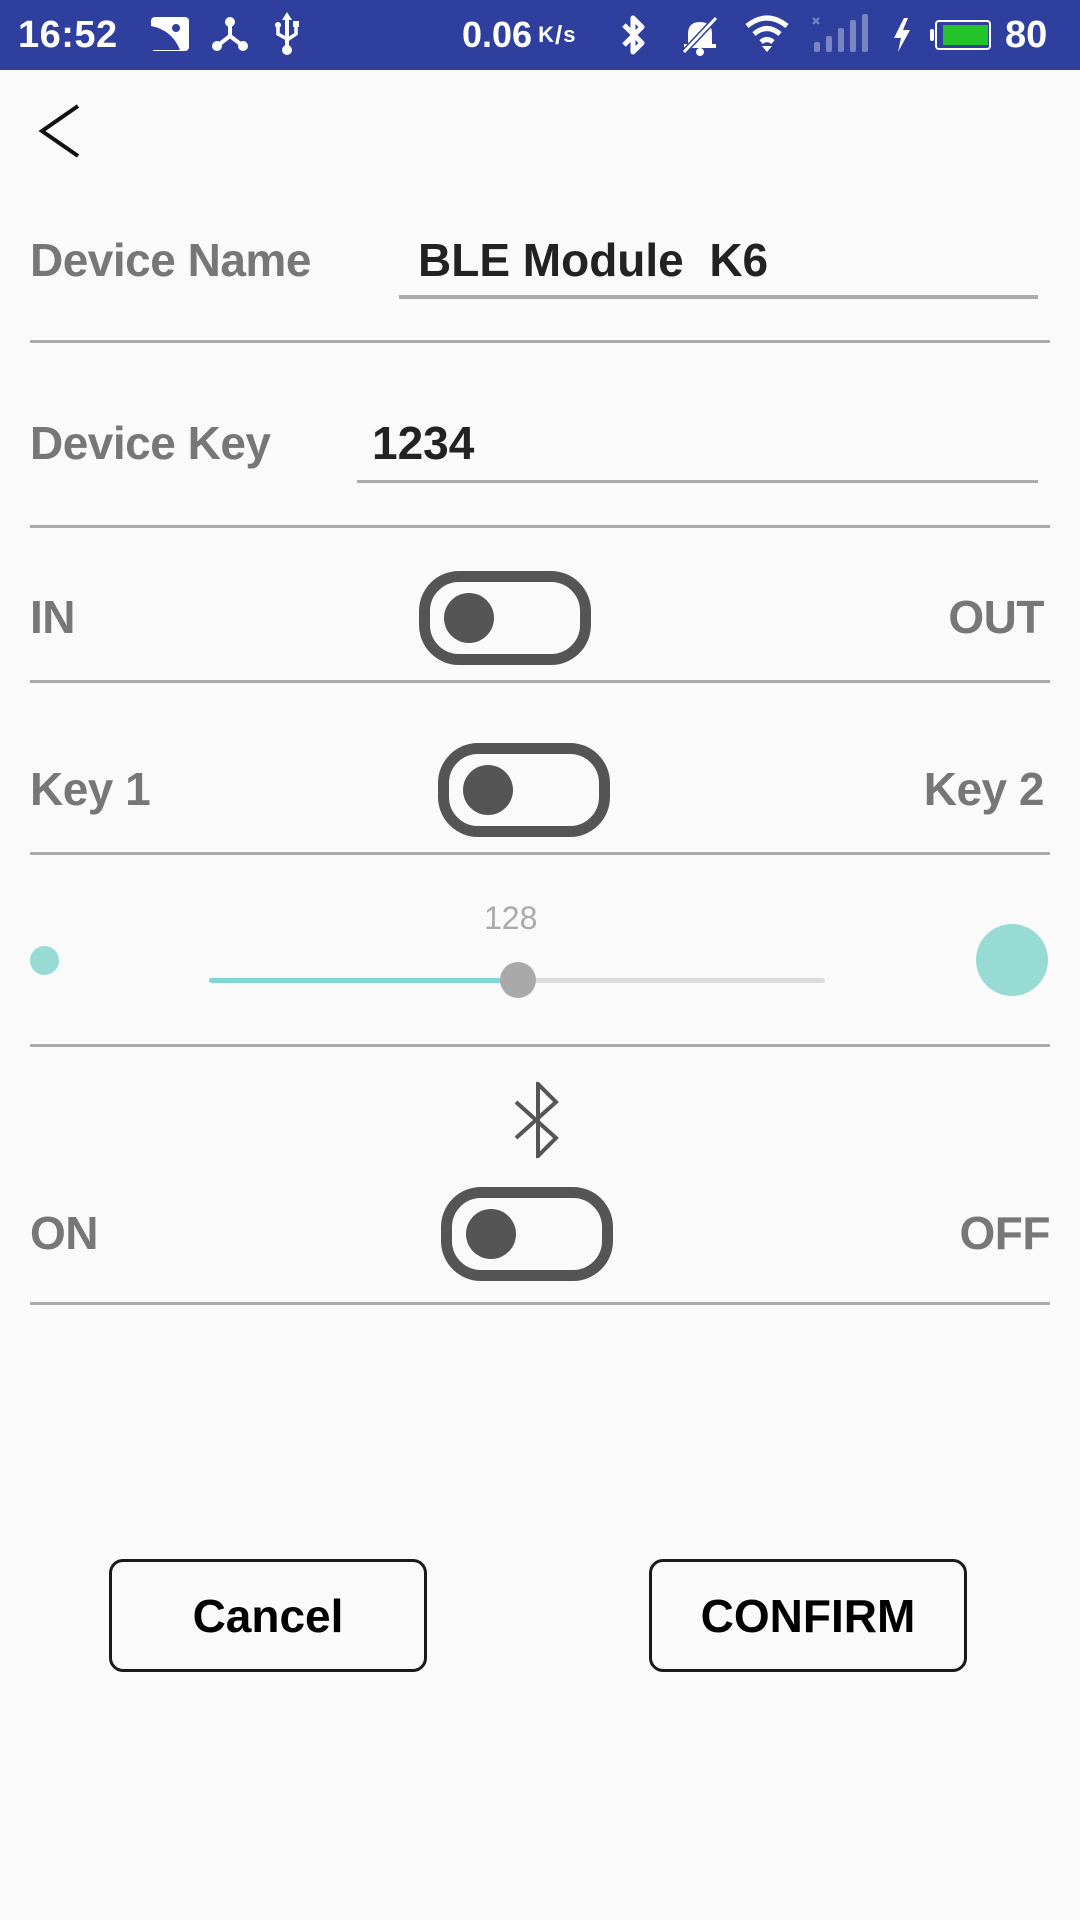 This screenshot has height=1920, width=1080. Describe the element at coordinates (984, 789) in the screenshot. I see `key2-label: Key 2` at that location.